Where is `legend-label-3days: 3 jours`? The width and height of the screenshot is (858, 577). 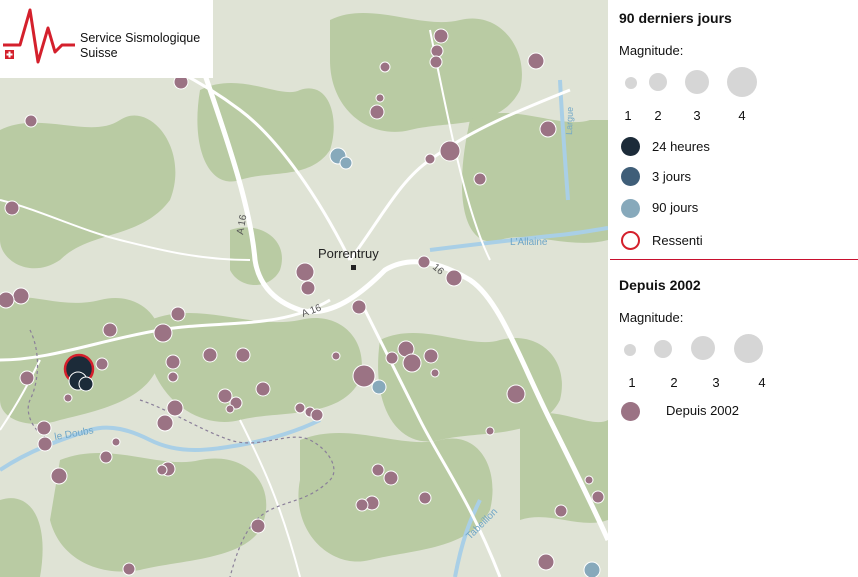 legend-label-3days: 3 jours is located at coordinates (672, 176).